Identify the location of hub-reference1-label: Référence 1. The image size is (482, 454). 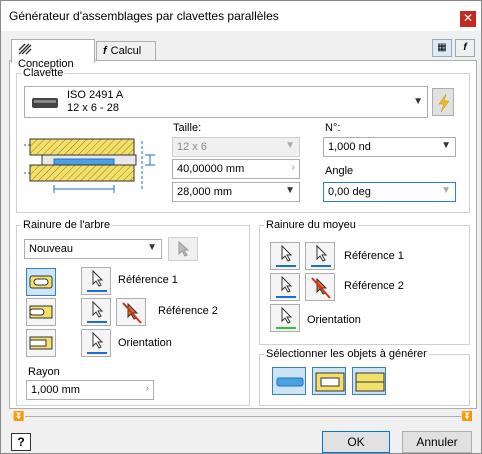
(374, 256).